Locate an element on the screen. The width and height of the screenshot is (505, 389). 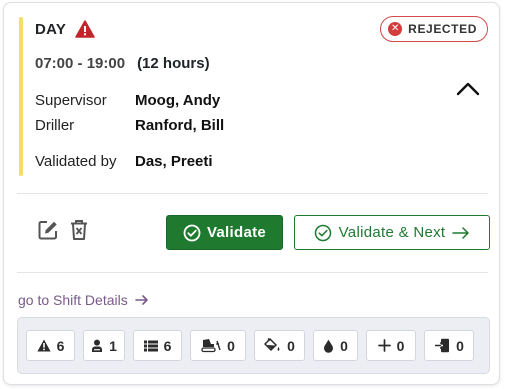
validated-by-value: Das, Preeti is located at coordinates (174, 161).